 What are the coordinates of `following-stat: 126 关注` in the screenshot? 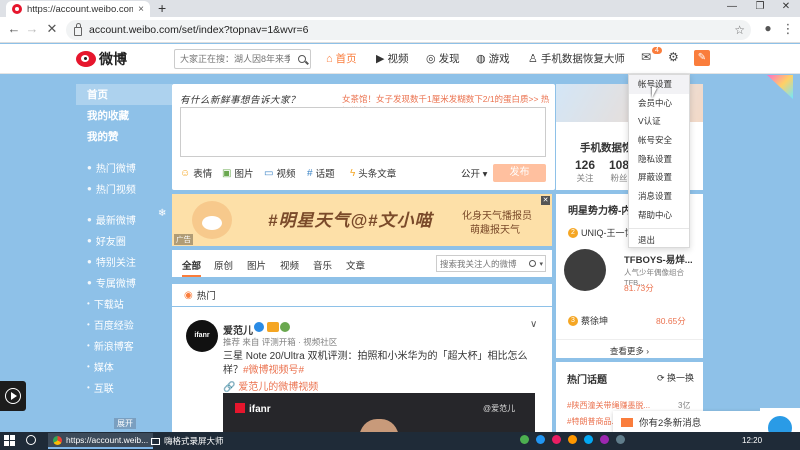 It's located at (585, 171).